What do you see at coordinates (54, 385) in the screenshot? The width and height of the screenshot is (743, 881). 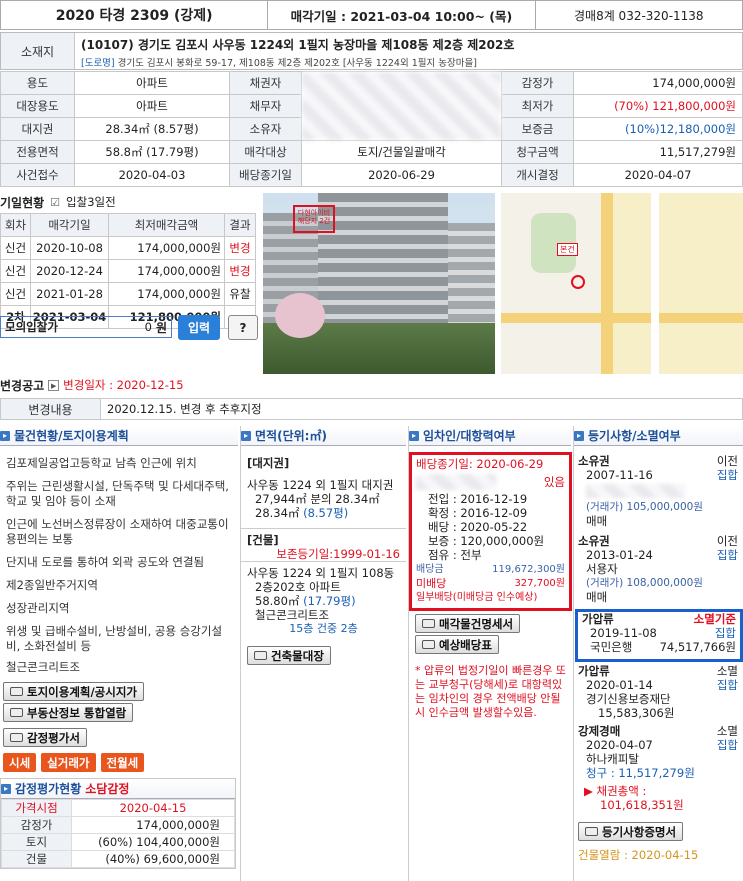 I see `play-icon: ▶` at bounding box center [54, 385].